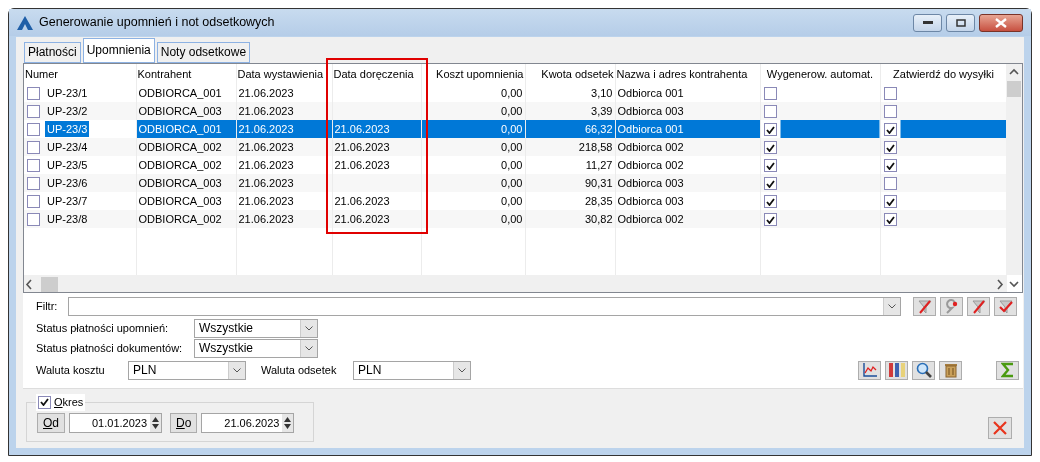  What do you see at coordinates (598, 218) in the screenshot?
I see `table-cell: 30,82` at bounding box center [598, 218].